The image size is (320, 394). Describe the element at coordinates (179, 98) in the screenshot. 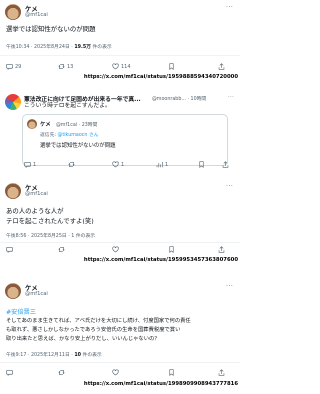

I see `author-handle: @moonrabb... · 10時間` at that location.